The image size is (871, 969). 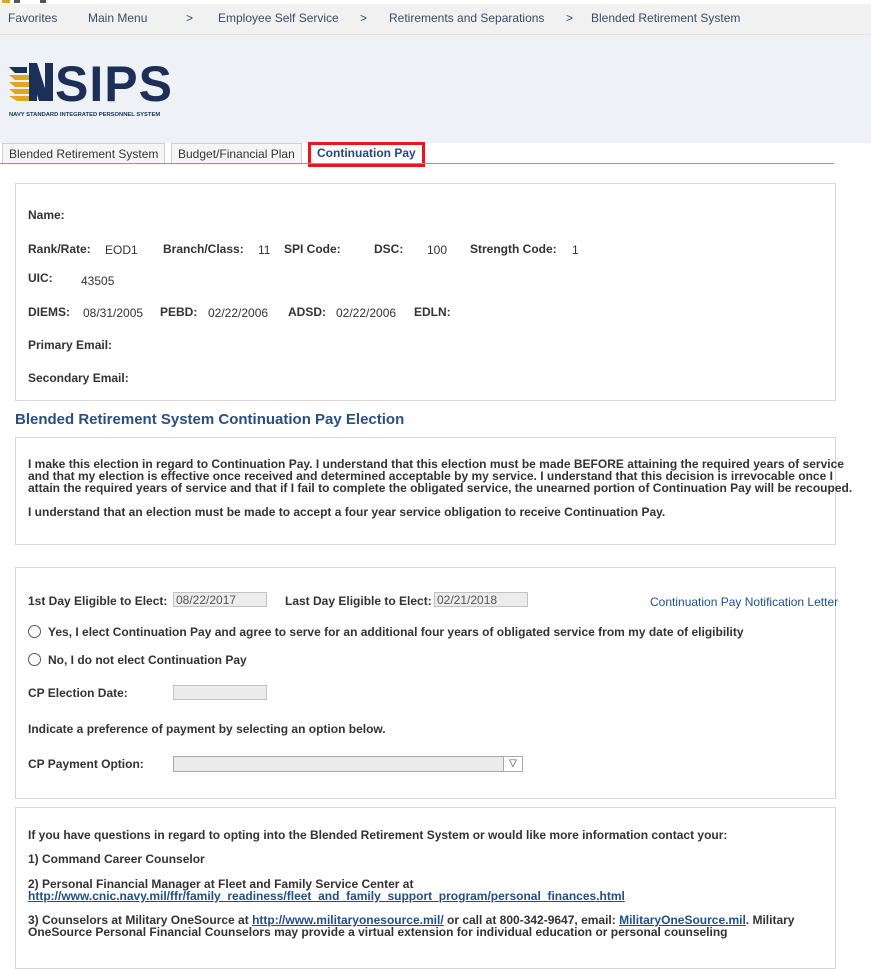 I want to click on election-date-label: CP Election Date:, so click(x=78, y=693).